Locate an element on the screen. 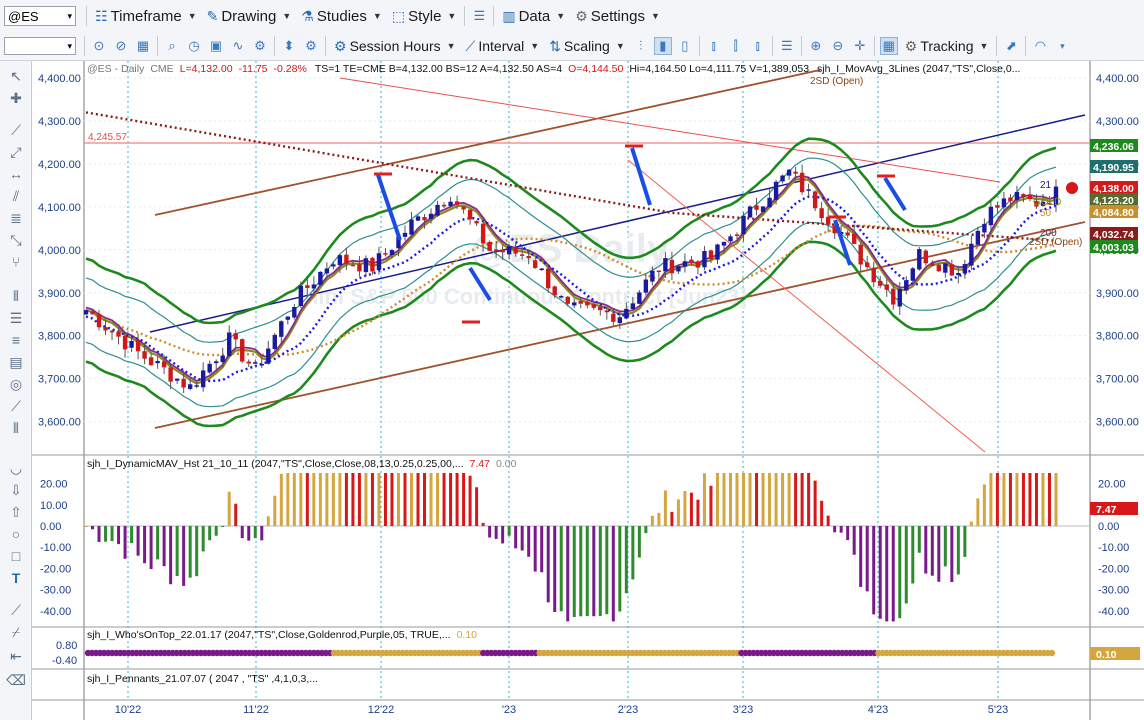  price-tag-label: 4,003.03 is located at coordinates (1113, 248).